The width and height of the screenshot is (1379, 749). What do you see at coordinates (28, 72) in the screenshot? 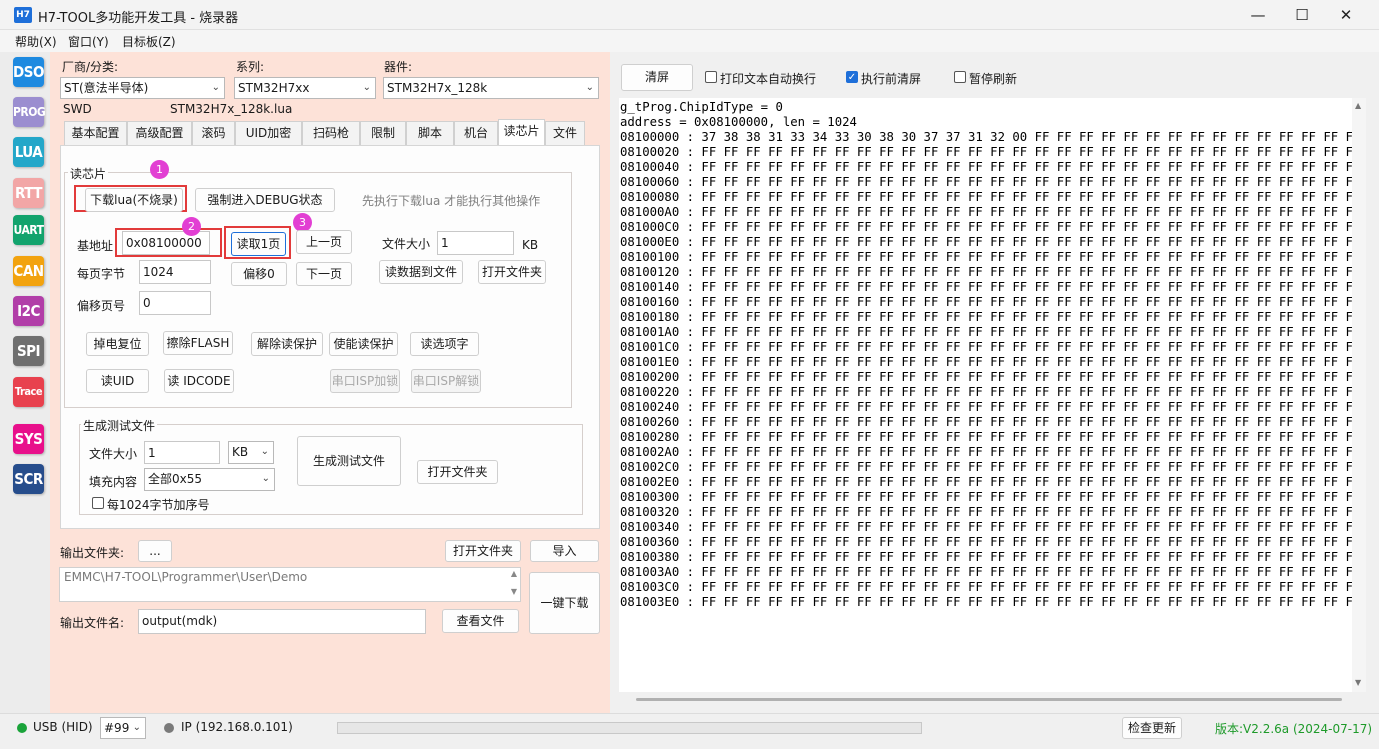
I see `sidebar-dso-icon: DSO` at bounding box center [28, 72].